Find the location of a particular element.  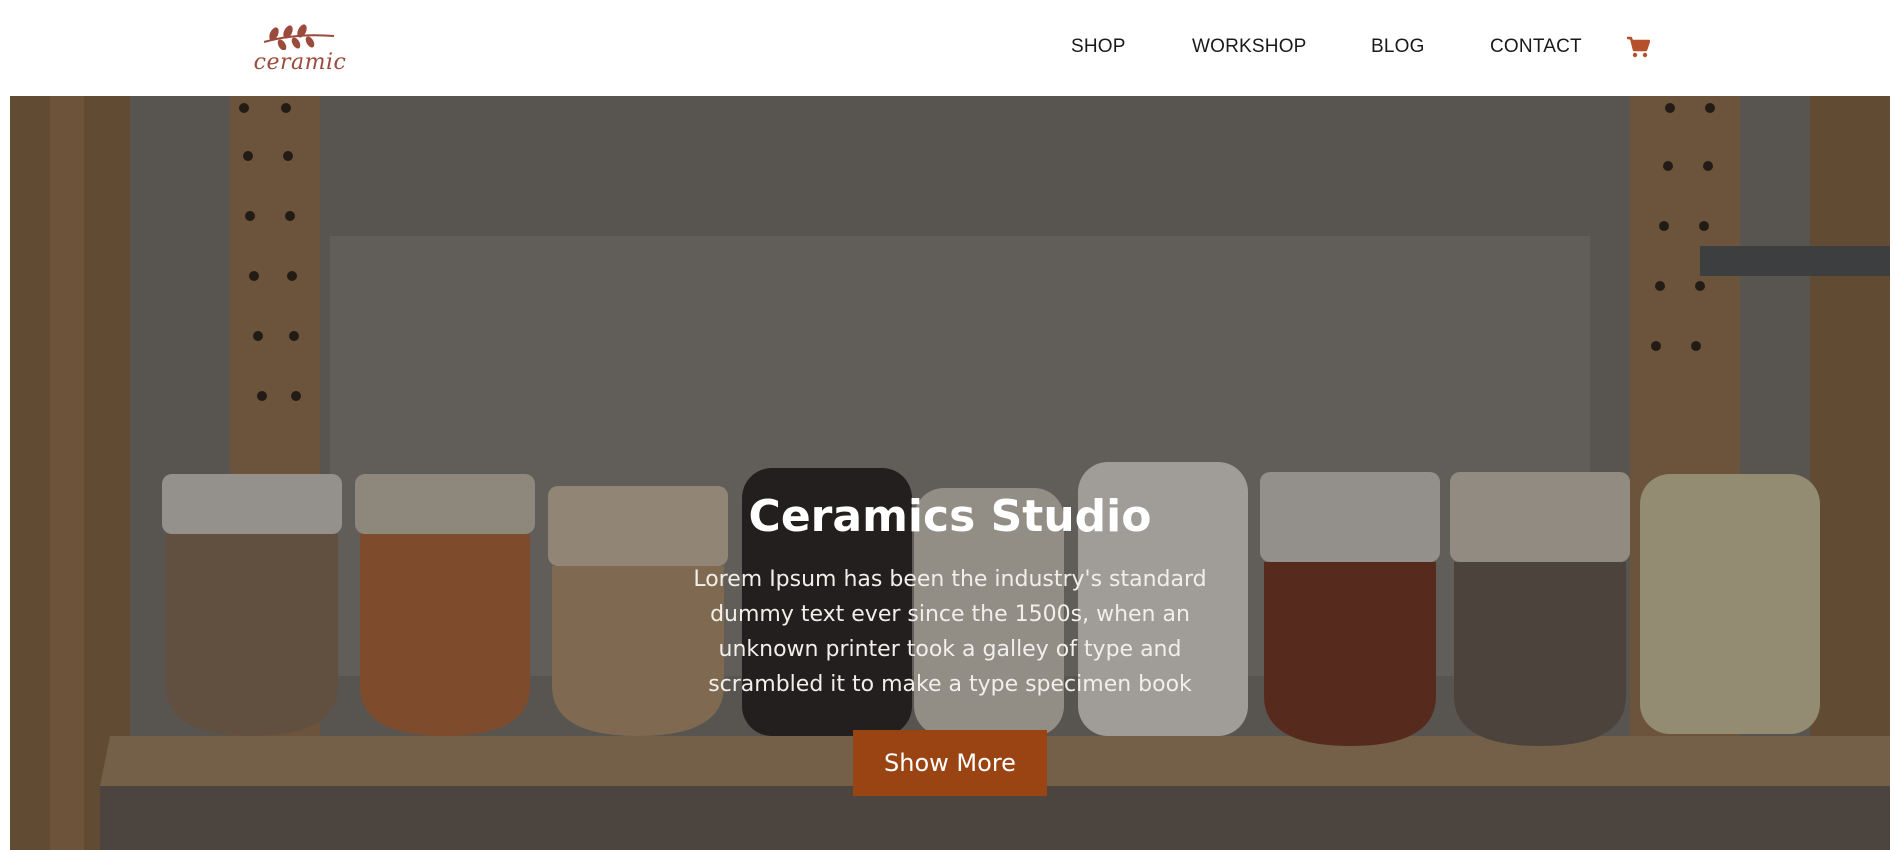

nav-item-blog: BLOG is located at coordinates (1398, 47).